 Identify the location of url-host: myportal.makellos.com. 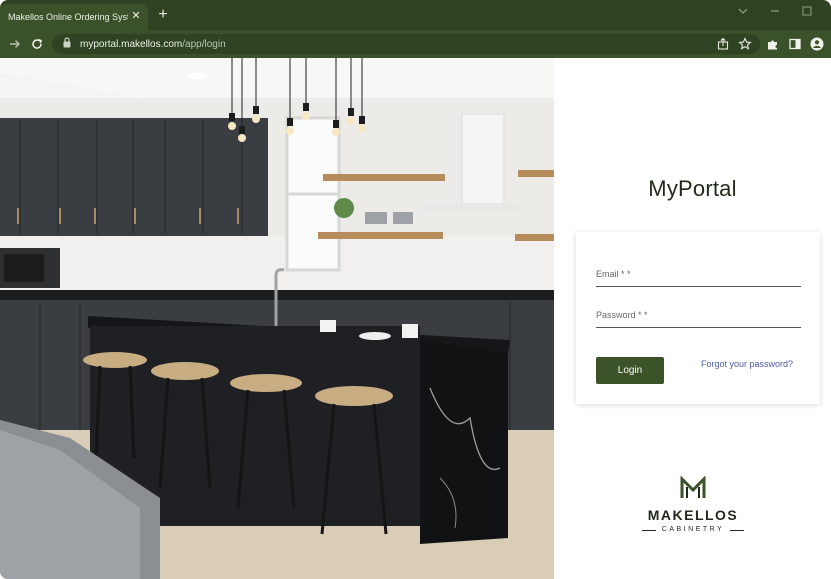
(131, 44).